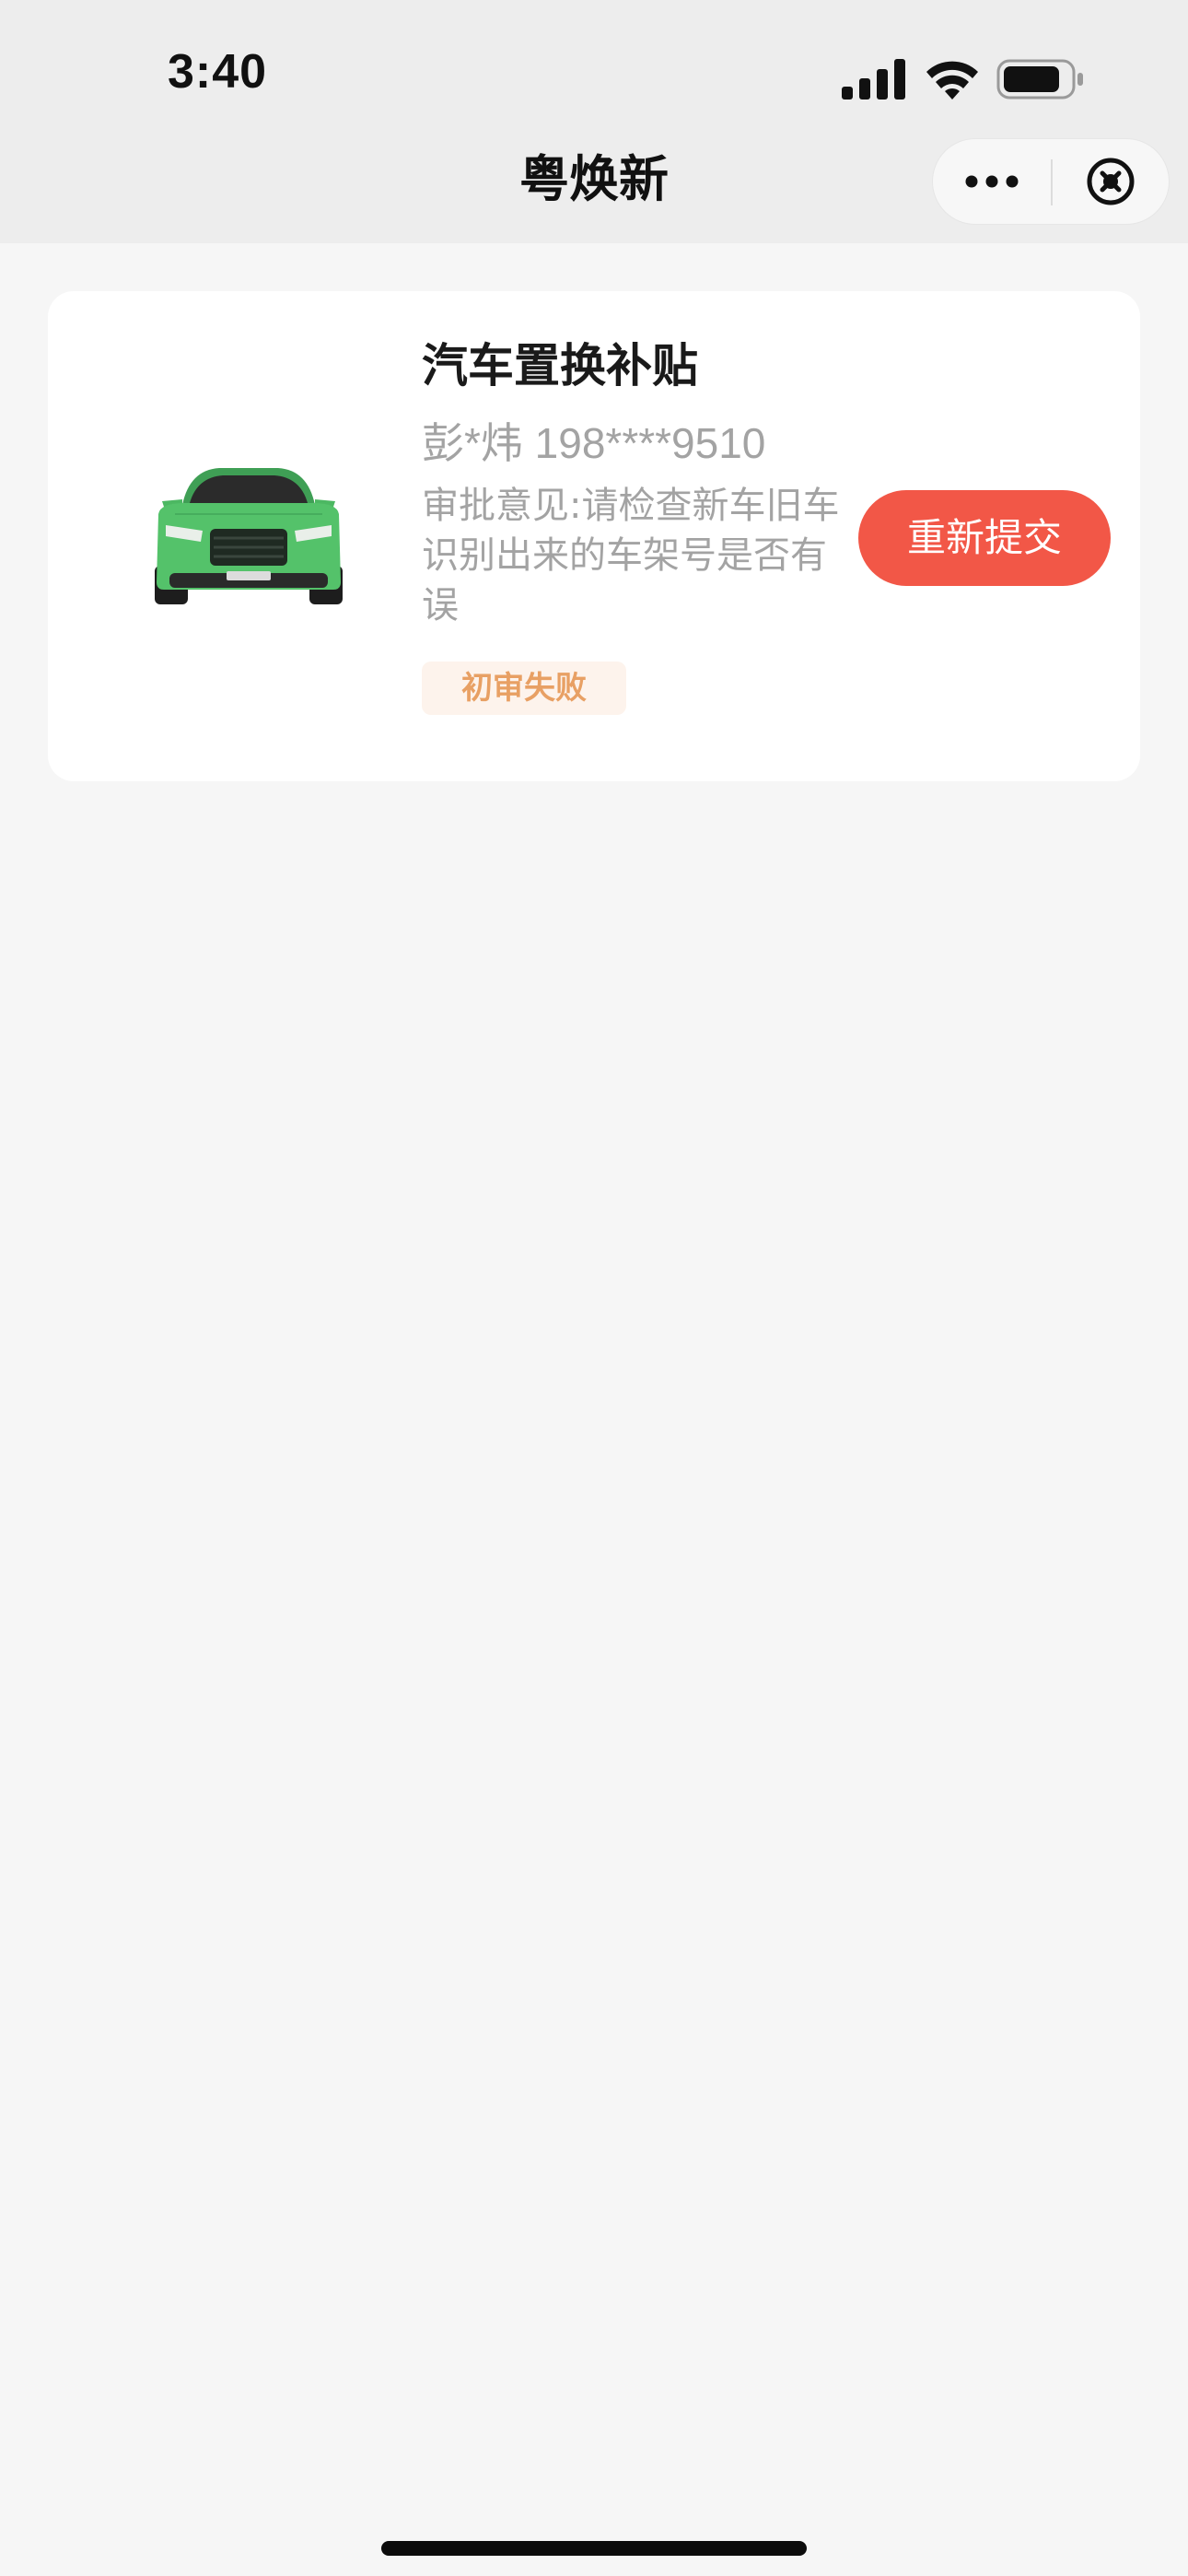 The image size is (1188, 2576). Describe the element at coordinates (249, 536) in the screenshot. I see `car-image` at that location.